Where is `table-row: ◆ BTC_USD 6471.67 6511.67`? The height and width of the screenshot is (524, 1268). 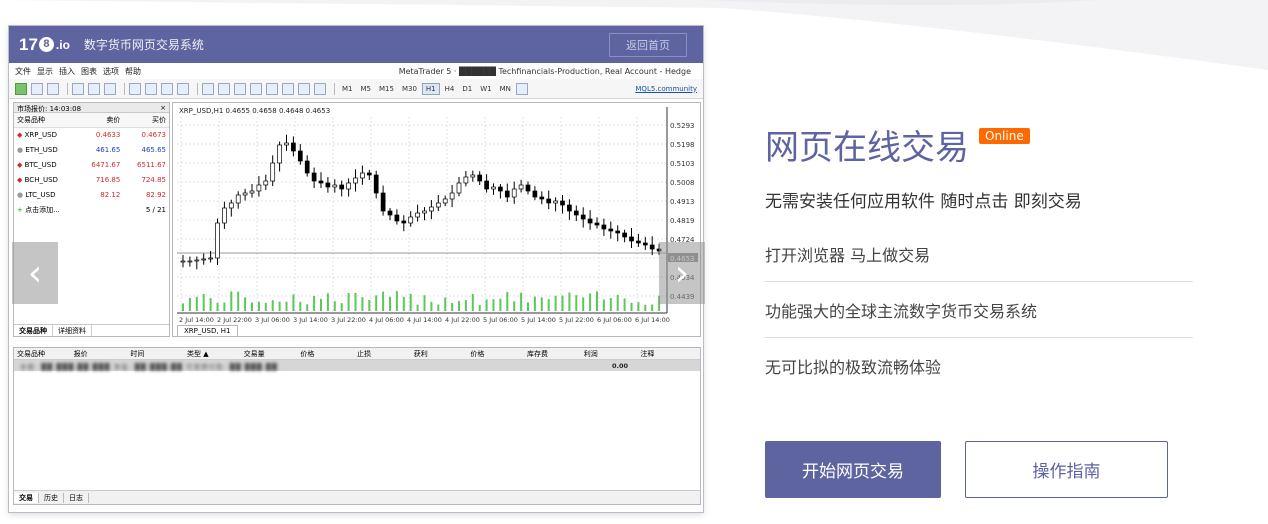
table-row: ◆ BTC_USD 6471.67 6511.67 is located at coordinates (91, 165).